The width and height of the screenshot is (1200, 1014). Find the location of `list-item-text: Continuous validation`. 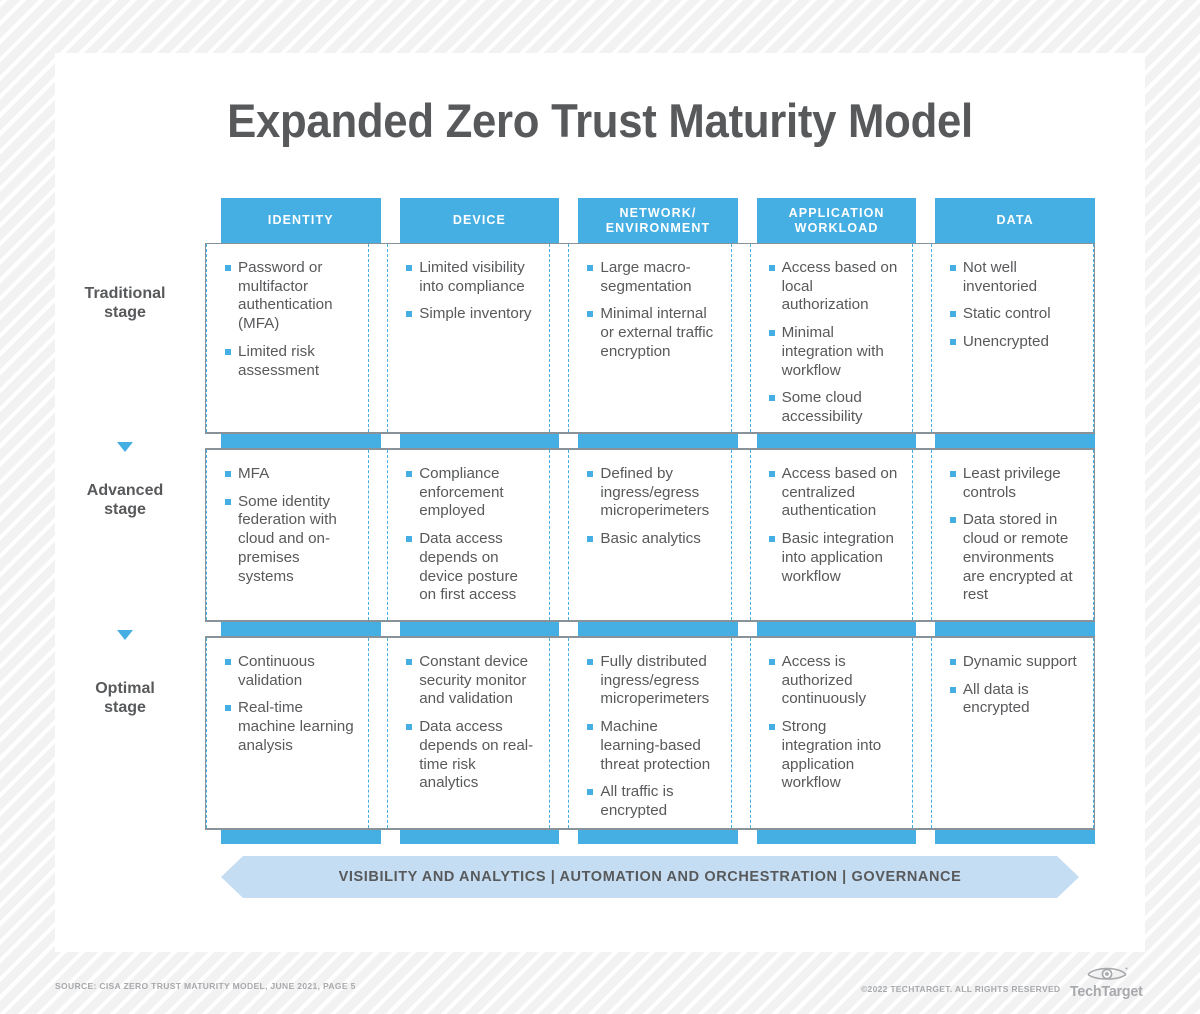

list-item-text: Continuous validation is located at coordinates (276, 671).